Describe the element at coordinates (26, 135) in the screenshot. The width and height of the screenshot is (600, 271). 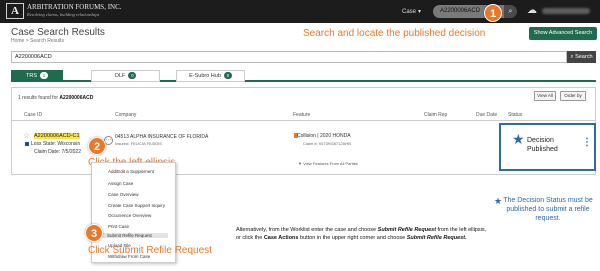
I see `star-icon: ☆` at that location.